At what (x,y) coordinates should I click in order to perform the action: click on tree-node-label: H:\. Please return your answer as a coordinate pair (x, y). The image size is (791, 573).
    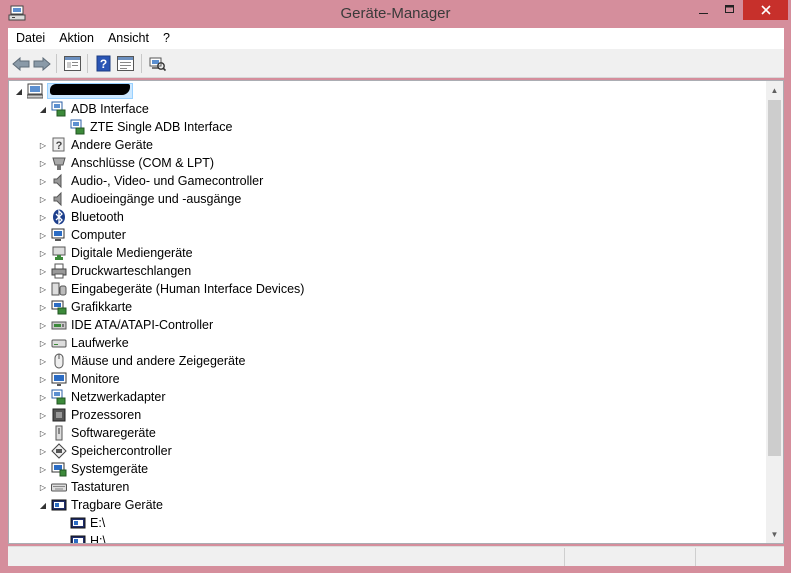
    Looking at the image, I should click on (98, 538).